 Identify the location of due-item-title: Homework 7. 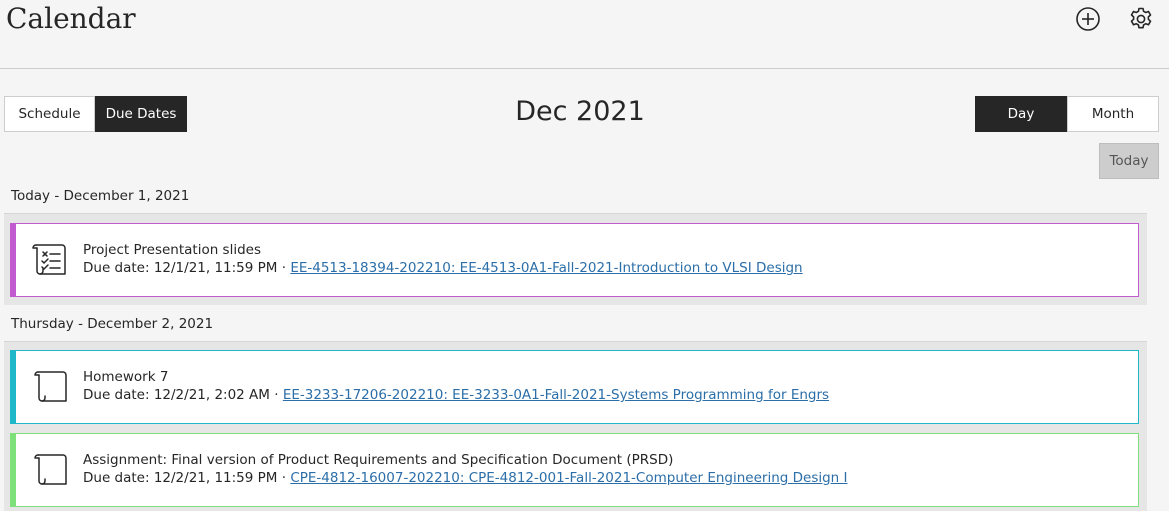
(126, 377).